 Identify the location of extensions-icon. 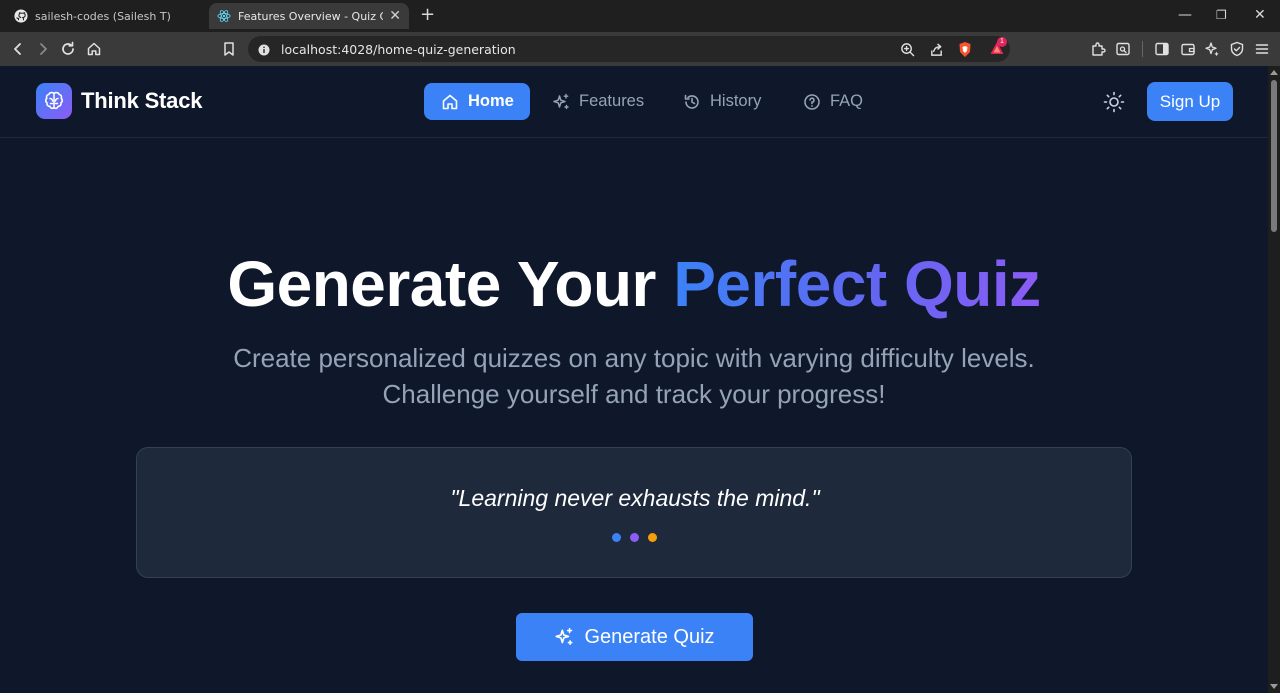
(1098, 49).